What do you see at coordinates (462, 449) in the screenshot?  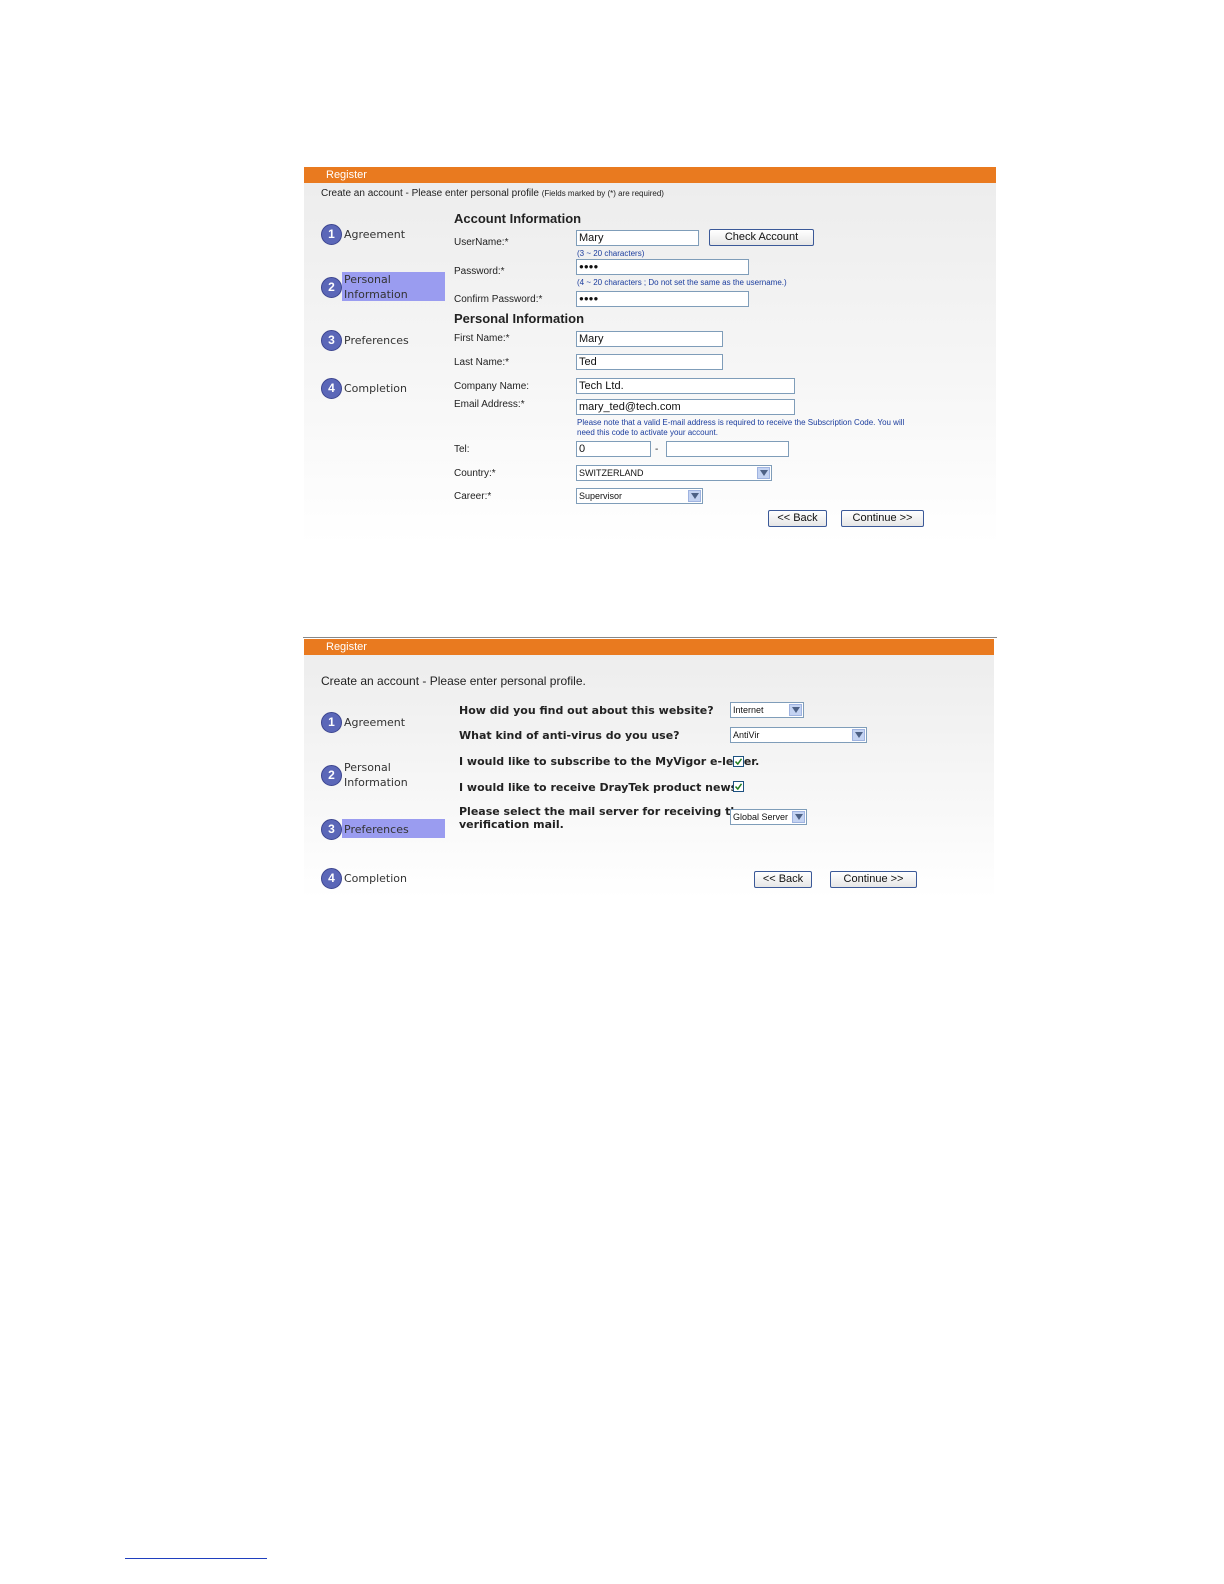 I see `tel-label: Tel:` at bounding box center [462, 449].